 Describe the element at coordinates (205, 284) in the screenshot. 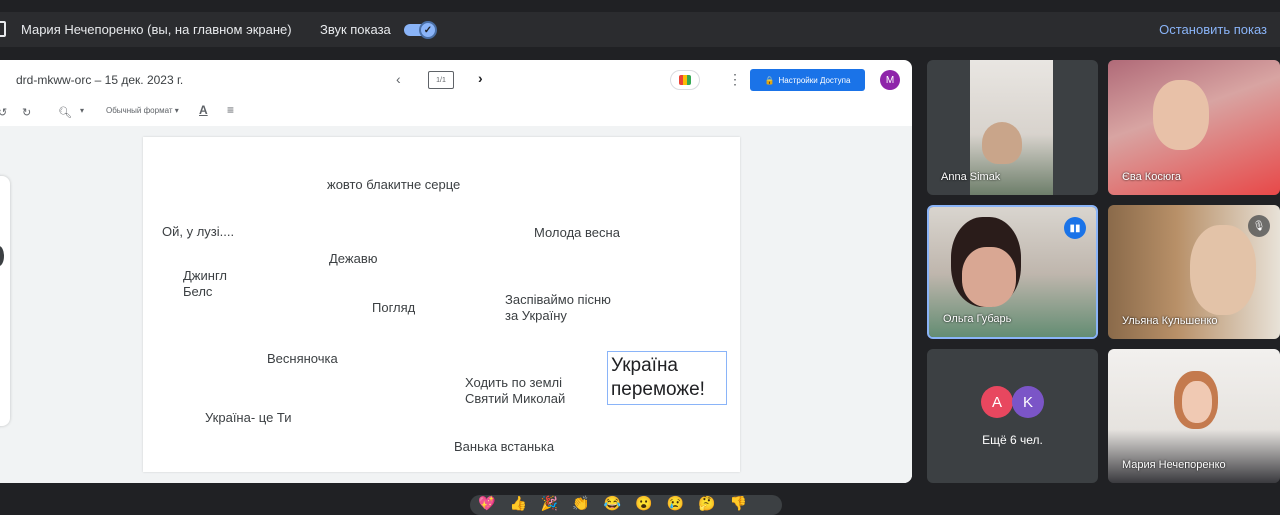

I see `slide-word: Джингл Белс` at that location.